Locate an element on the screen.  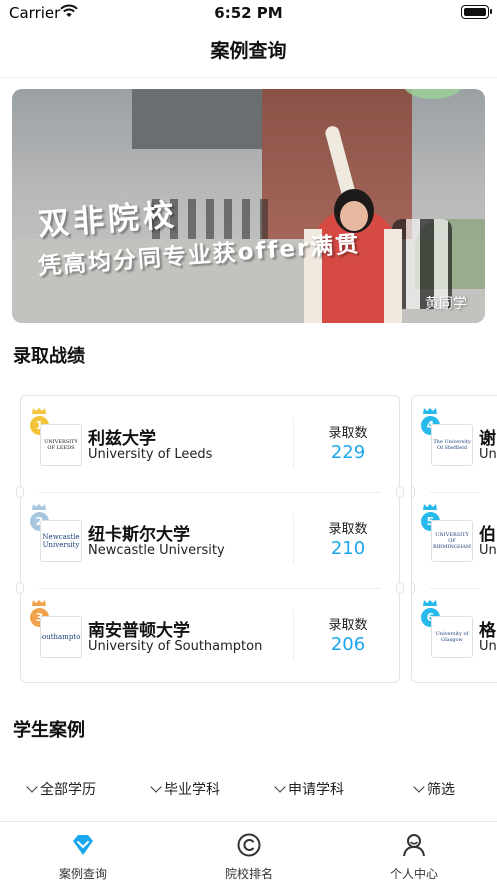
university-logo: UNIVERSITY OF LEEDS is located at coordinates (61, 445).